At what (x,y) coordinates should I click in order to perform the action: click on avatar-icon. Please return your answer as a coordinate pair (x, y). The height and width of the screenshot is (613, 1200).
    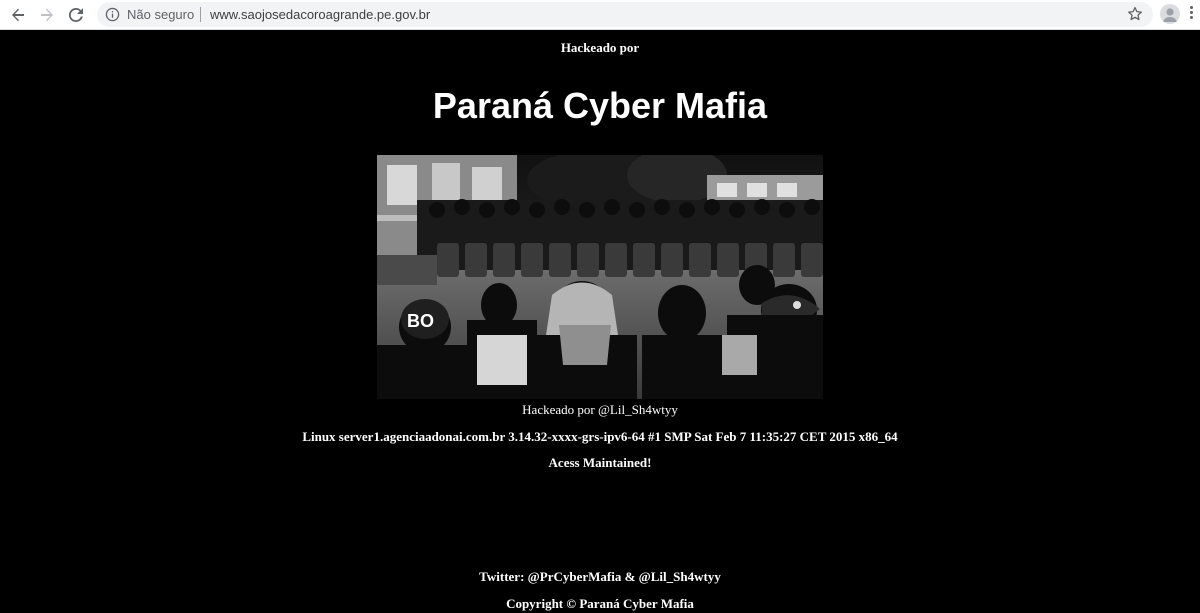
    Looking at the image, I should click on (1170, 15).